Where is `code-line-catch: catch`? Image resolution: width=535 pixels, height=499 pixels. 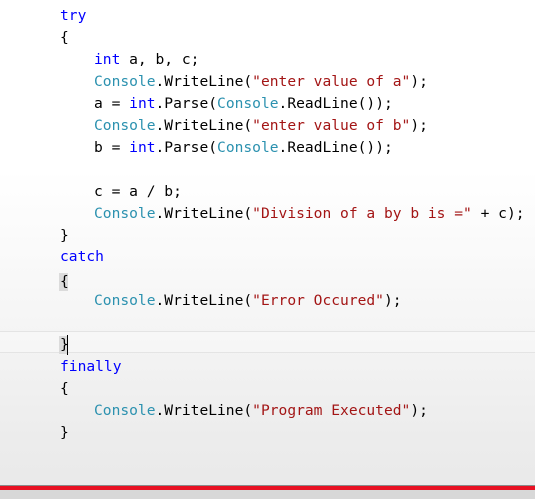
code-line-catch: catch is located at coordinates (267, 257).